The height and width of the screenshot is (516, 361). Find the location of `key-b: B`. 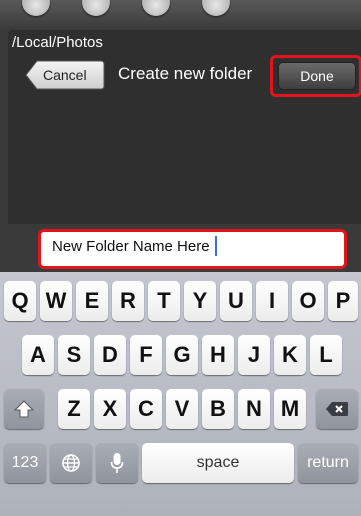

key-b: B is located at coordinates (218, 409).